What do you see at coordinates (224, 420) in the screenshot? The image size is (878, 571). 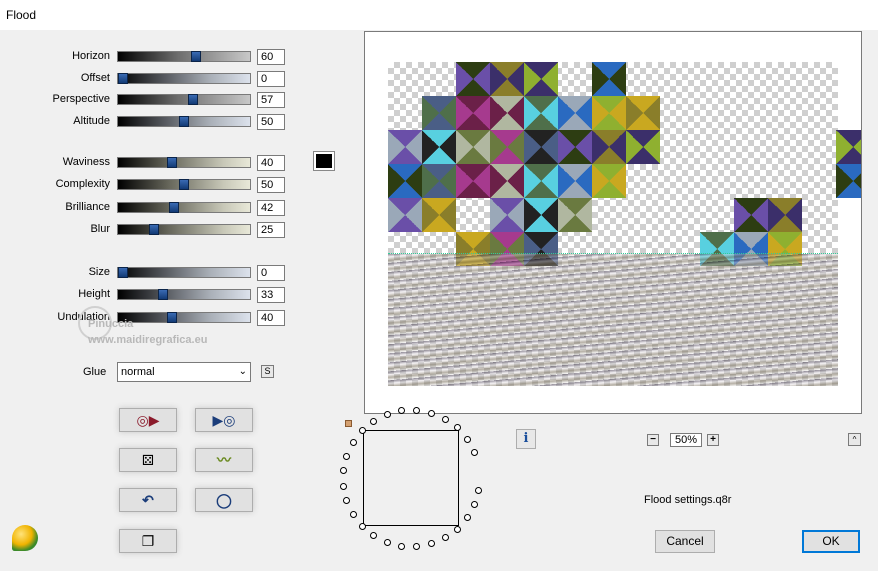 I see `next-preset-button: ▶◎` at bounding box center [224, 420].